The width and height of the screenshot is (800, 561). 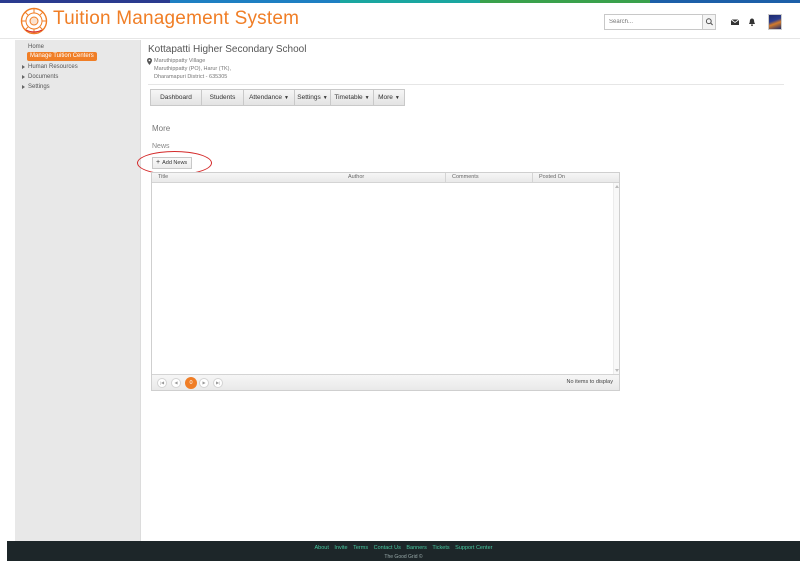 I want to click on sidebar-item-label: Settings, so click(x=39, y=87).